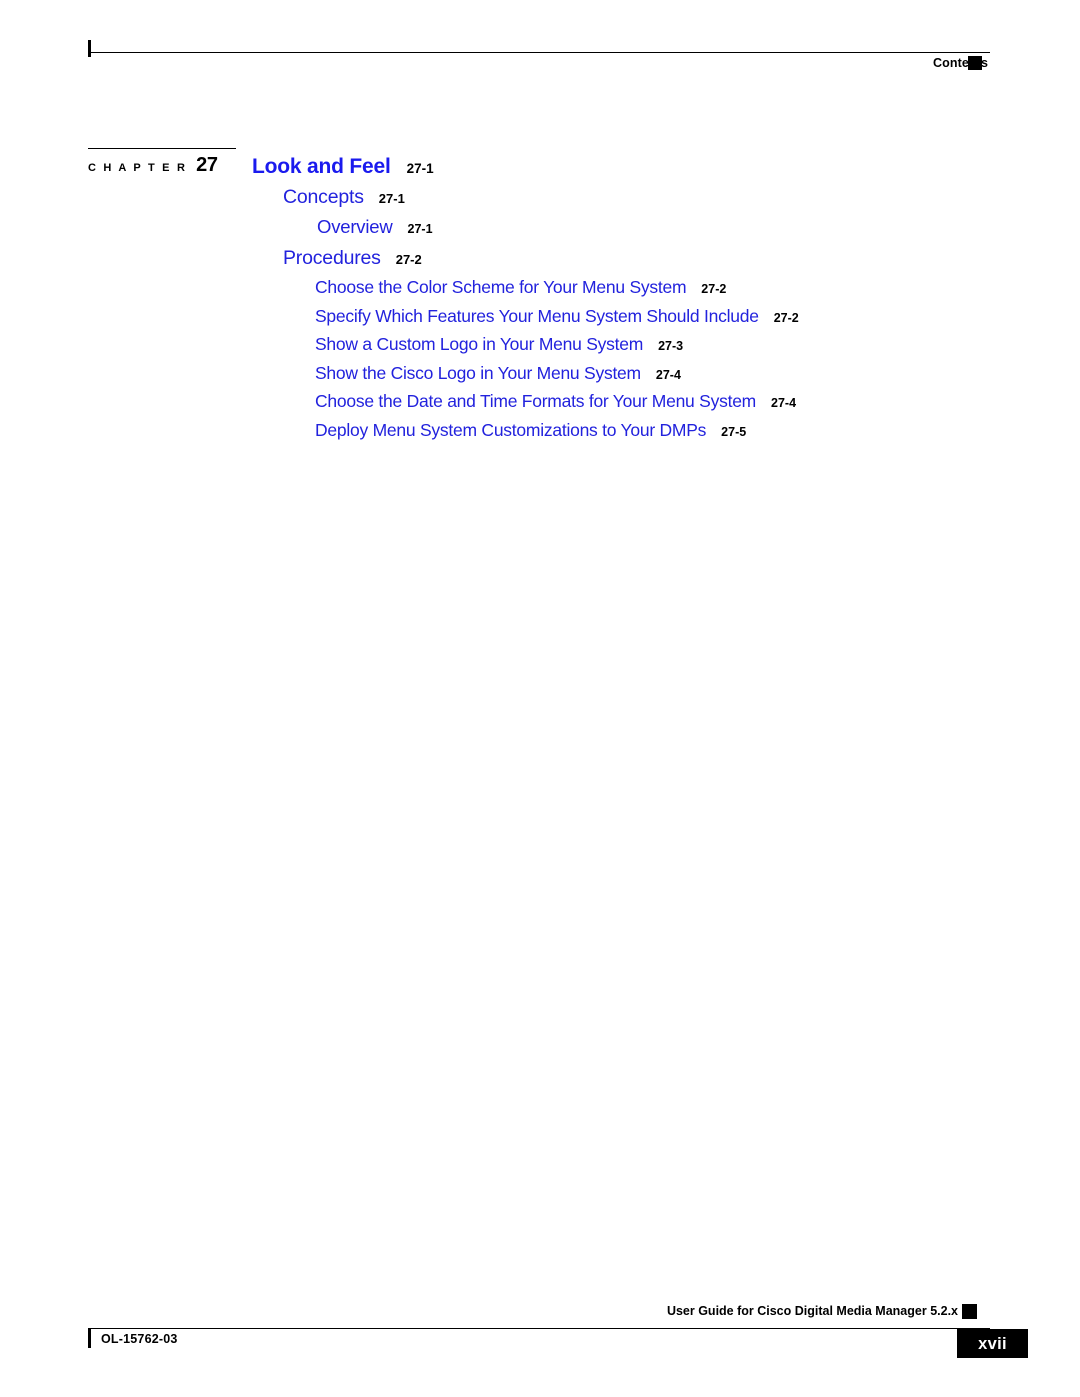 This screenshot has height=1397, width=1080. Describe the element at coordinates (539, 1328) in the screenshot. I see `footer-rule` at that location.